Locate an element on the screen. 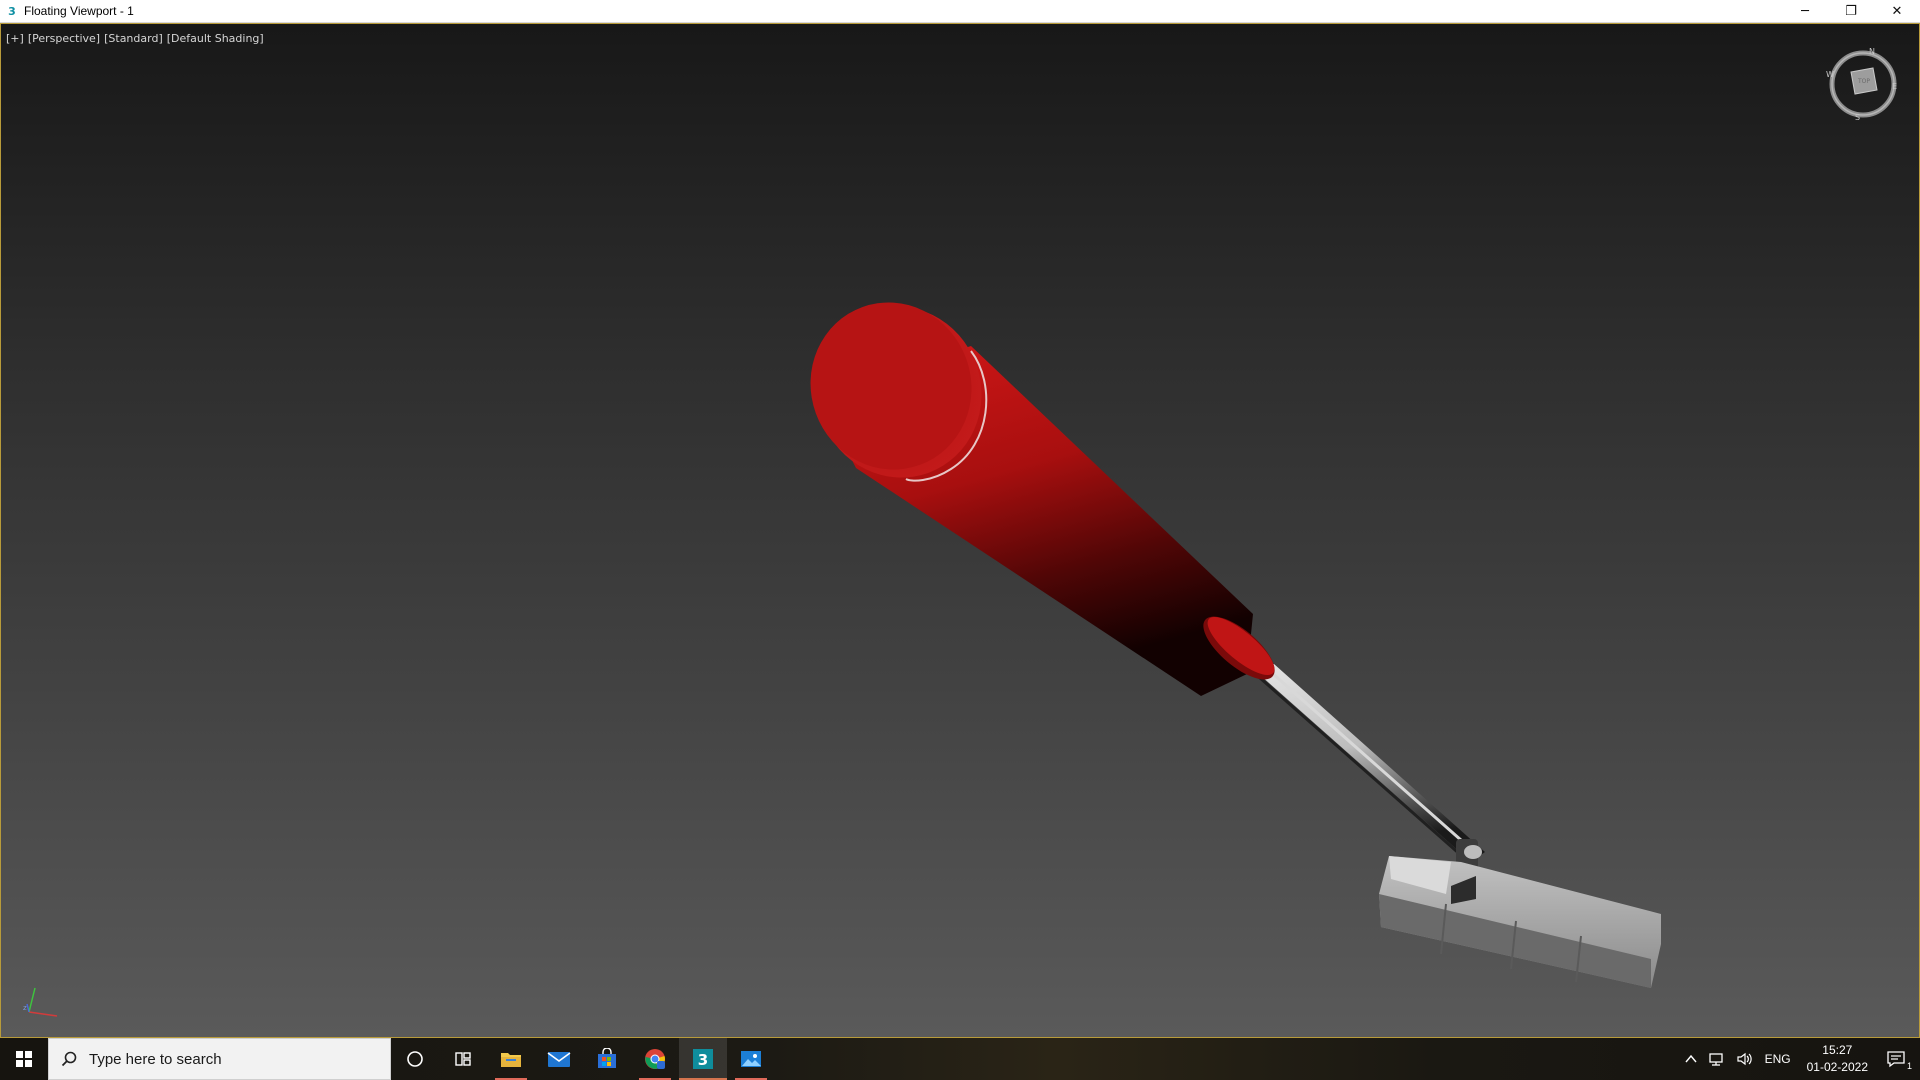 Image resolution: width=1920 pixels, height=1080 pixels. 3dsmax-app-icon: 3 is located at coordinates (12, 11).